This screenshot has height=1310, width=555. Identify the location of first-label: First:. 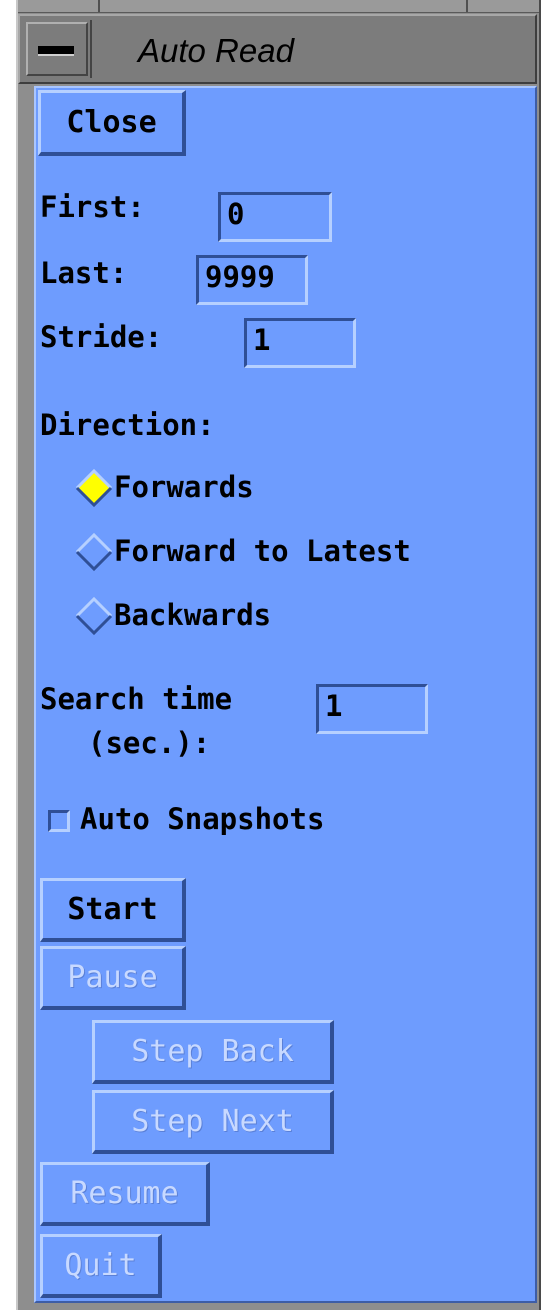
(92, 207).